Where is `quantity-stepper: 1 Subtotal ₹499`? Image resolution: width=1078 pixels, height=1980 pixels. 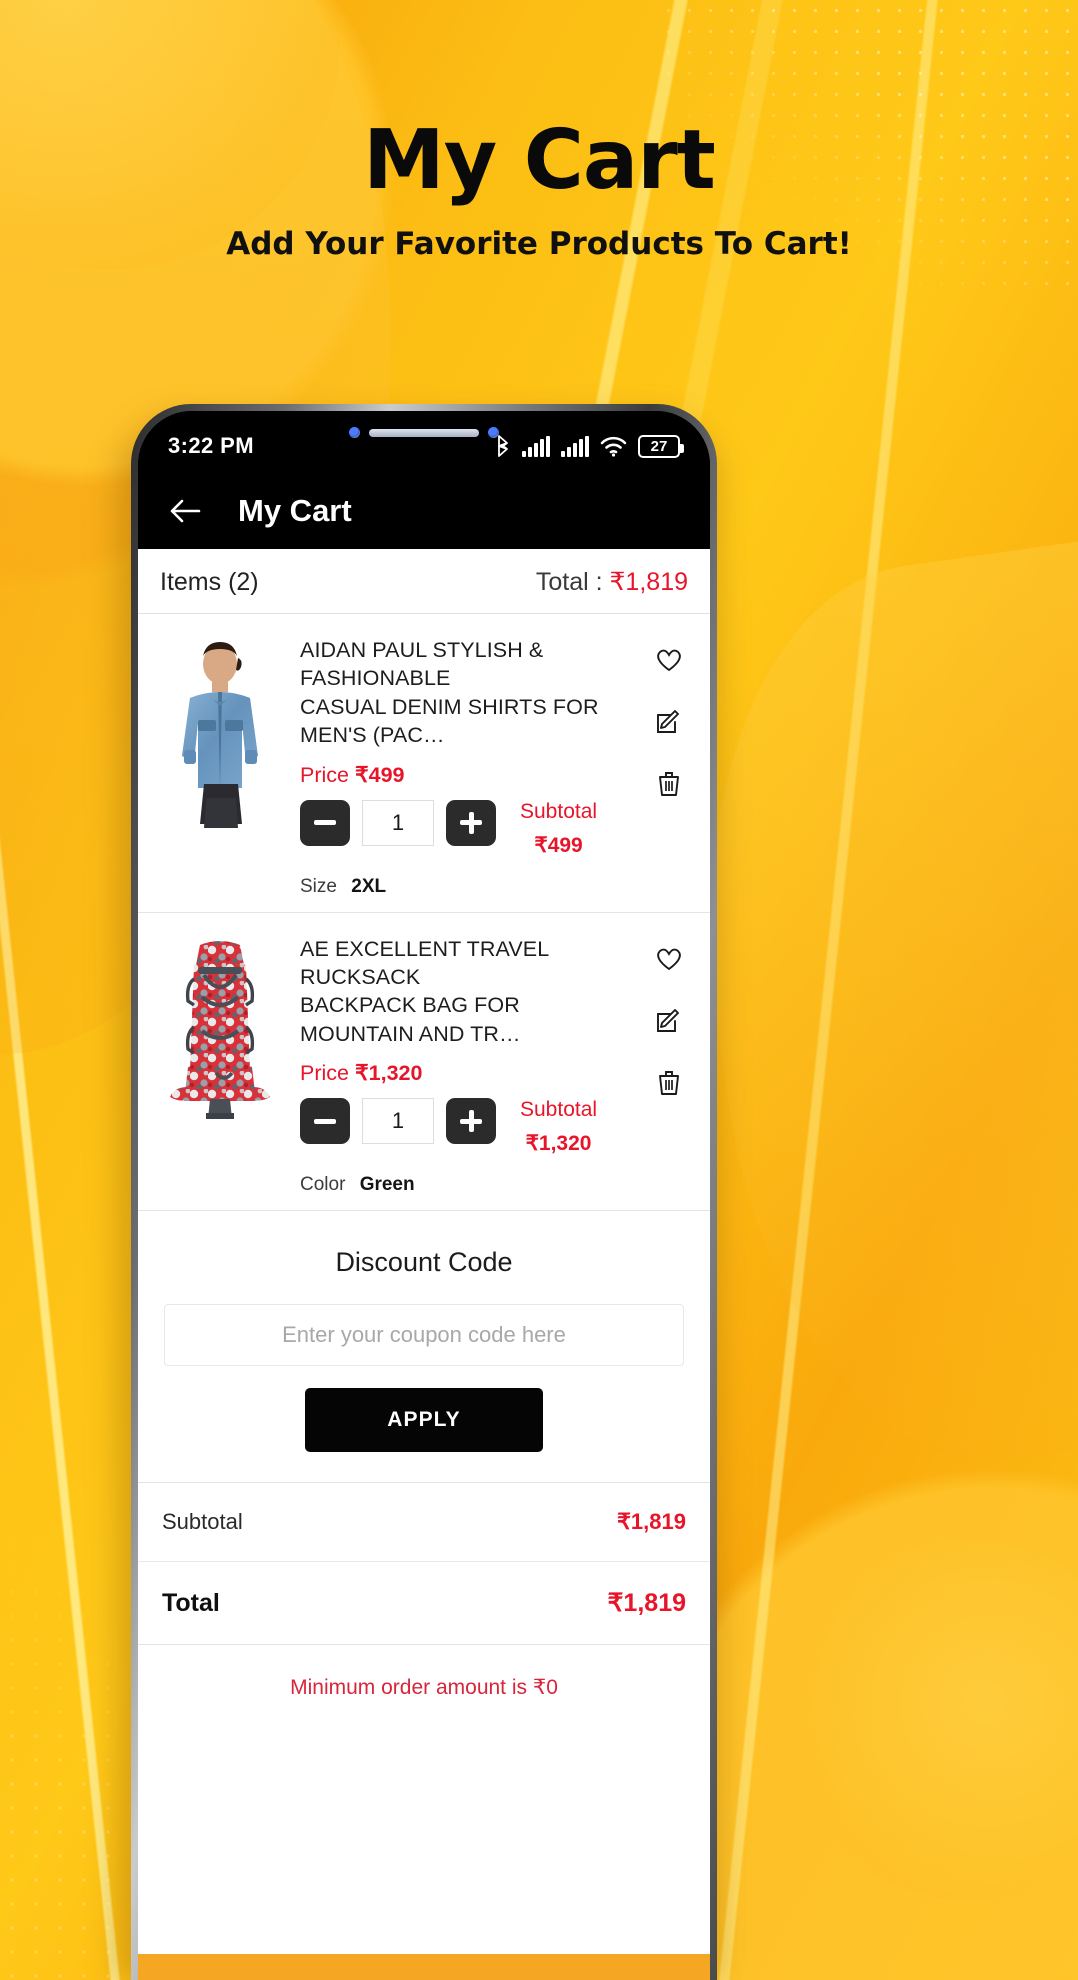
quantity-stepper: 1 Subtotal ₹499 is located at coordinates (464, 828).